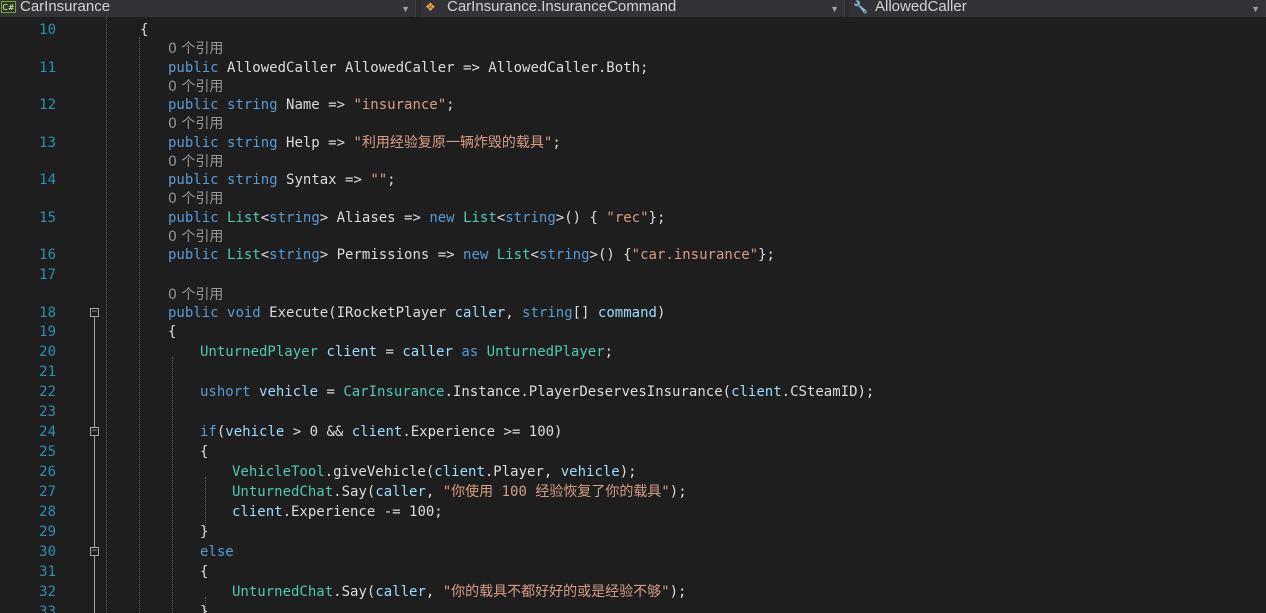 The width and height of the screenshot is (1266, 613). Describe the element at coordinates (318, 432) in the screenshot. I see `code-token: > 0 &&` at that location.